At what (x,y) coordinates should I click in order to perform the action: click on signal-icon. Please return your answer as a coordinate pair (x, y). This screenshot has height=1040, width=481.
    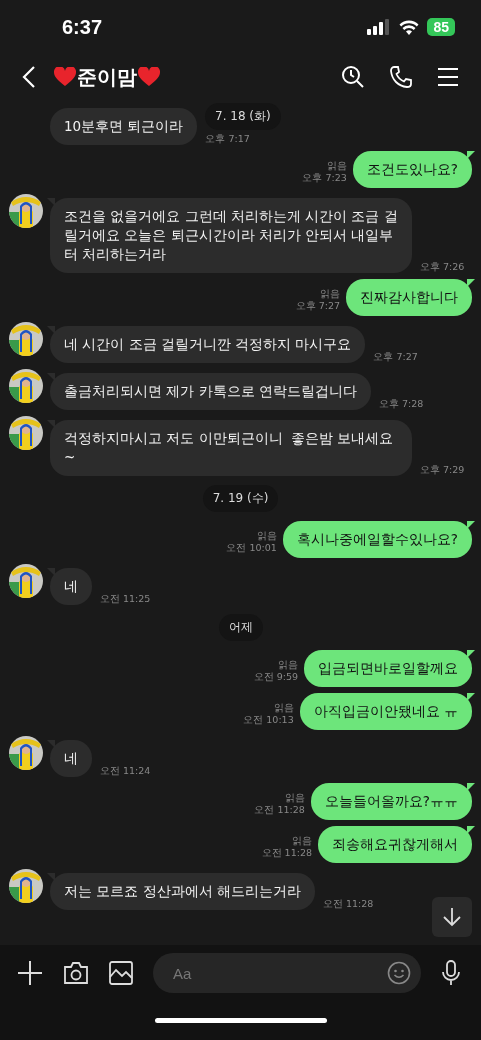
    Looking at the image, I should click on (379, 27).